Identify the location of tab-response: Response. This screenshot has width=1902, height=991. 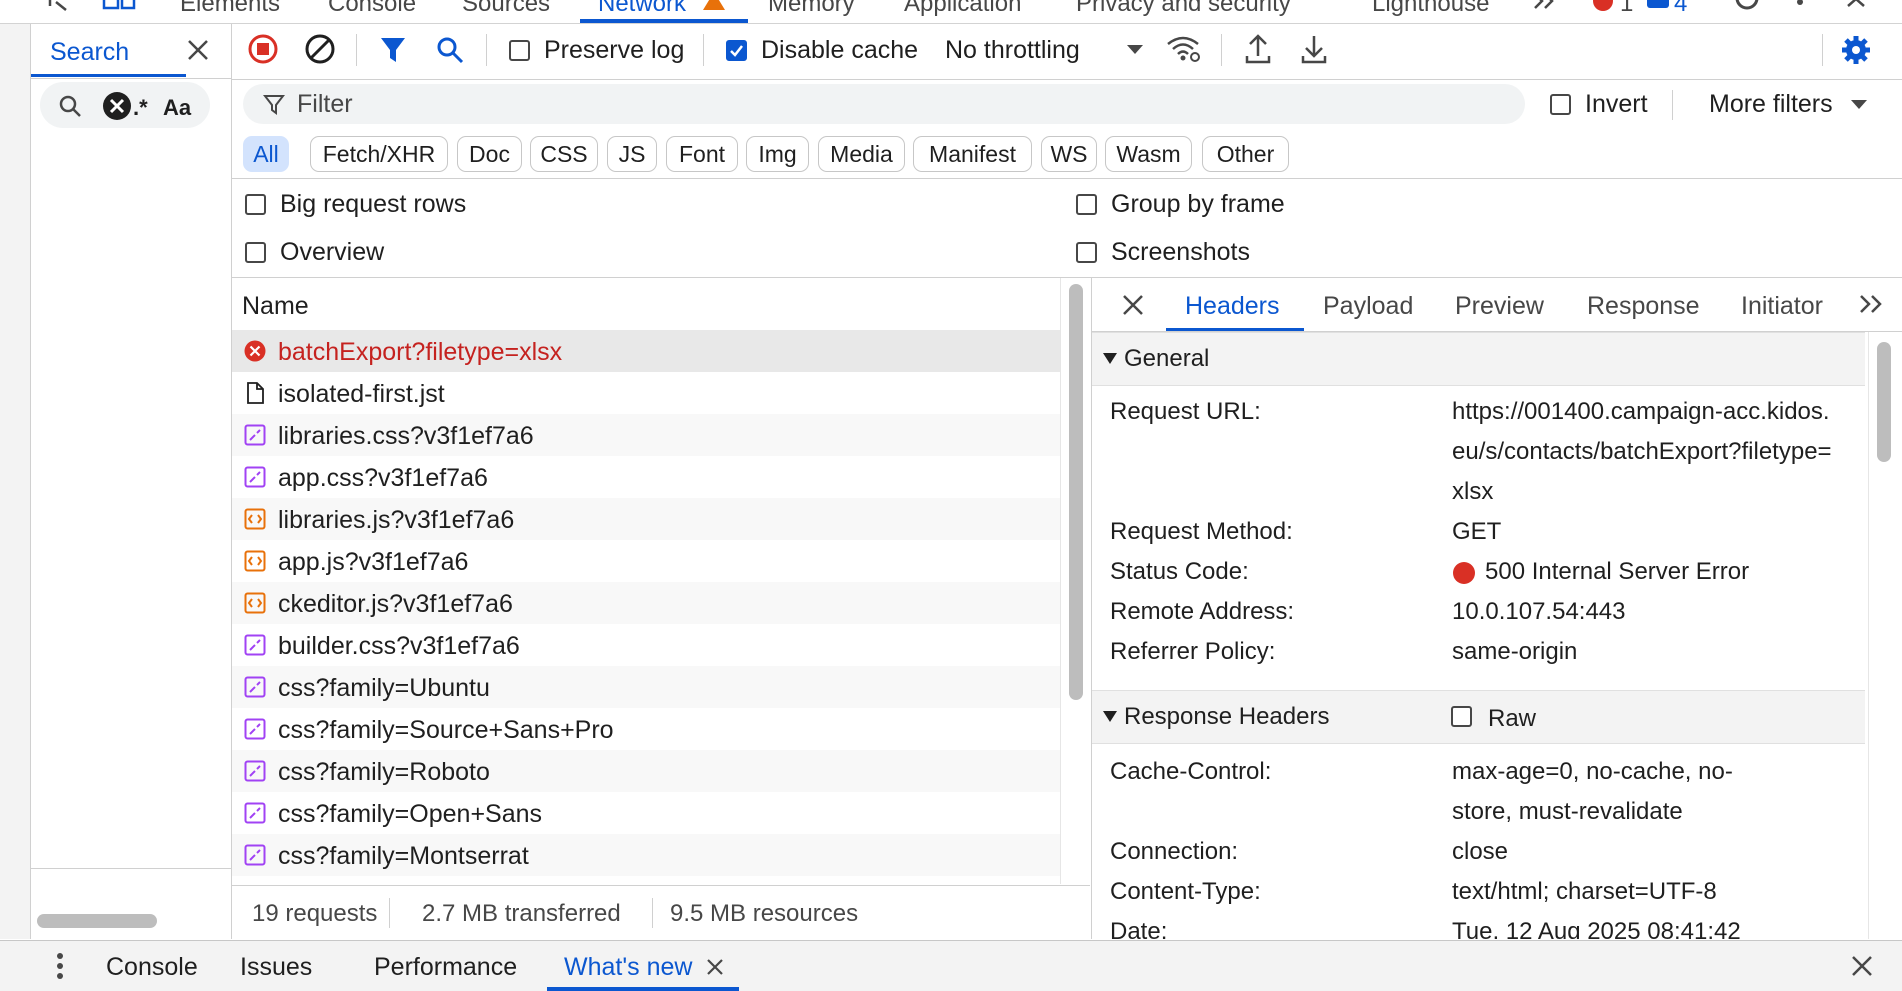
(1643, 306).